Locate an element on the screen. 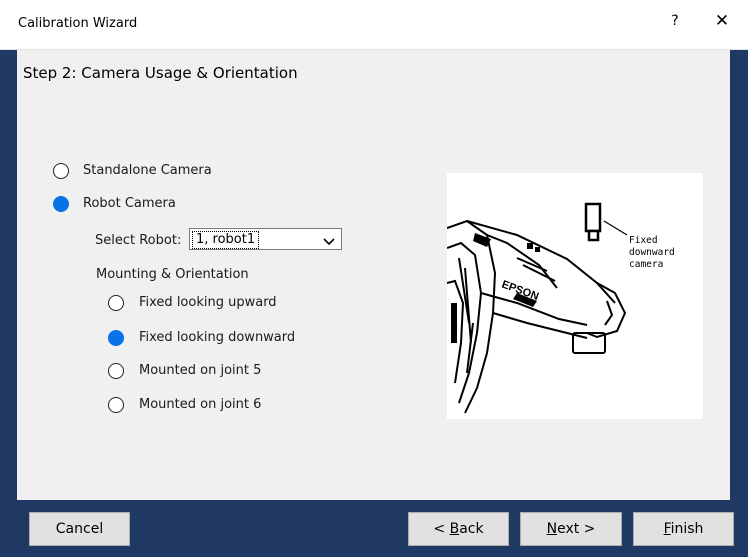  standalone-camera-label: Standalone Camera is located at coordinates (147, 170).